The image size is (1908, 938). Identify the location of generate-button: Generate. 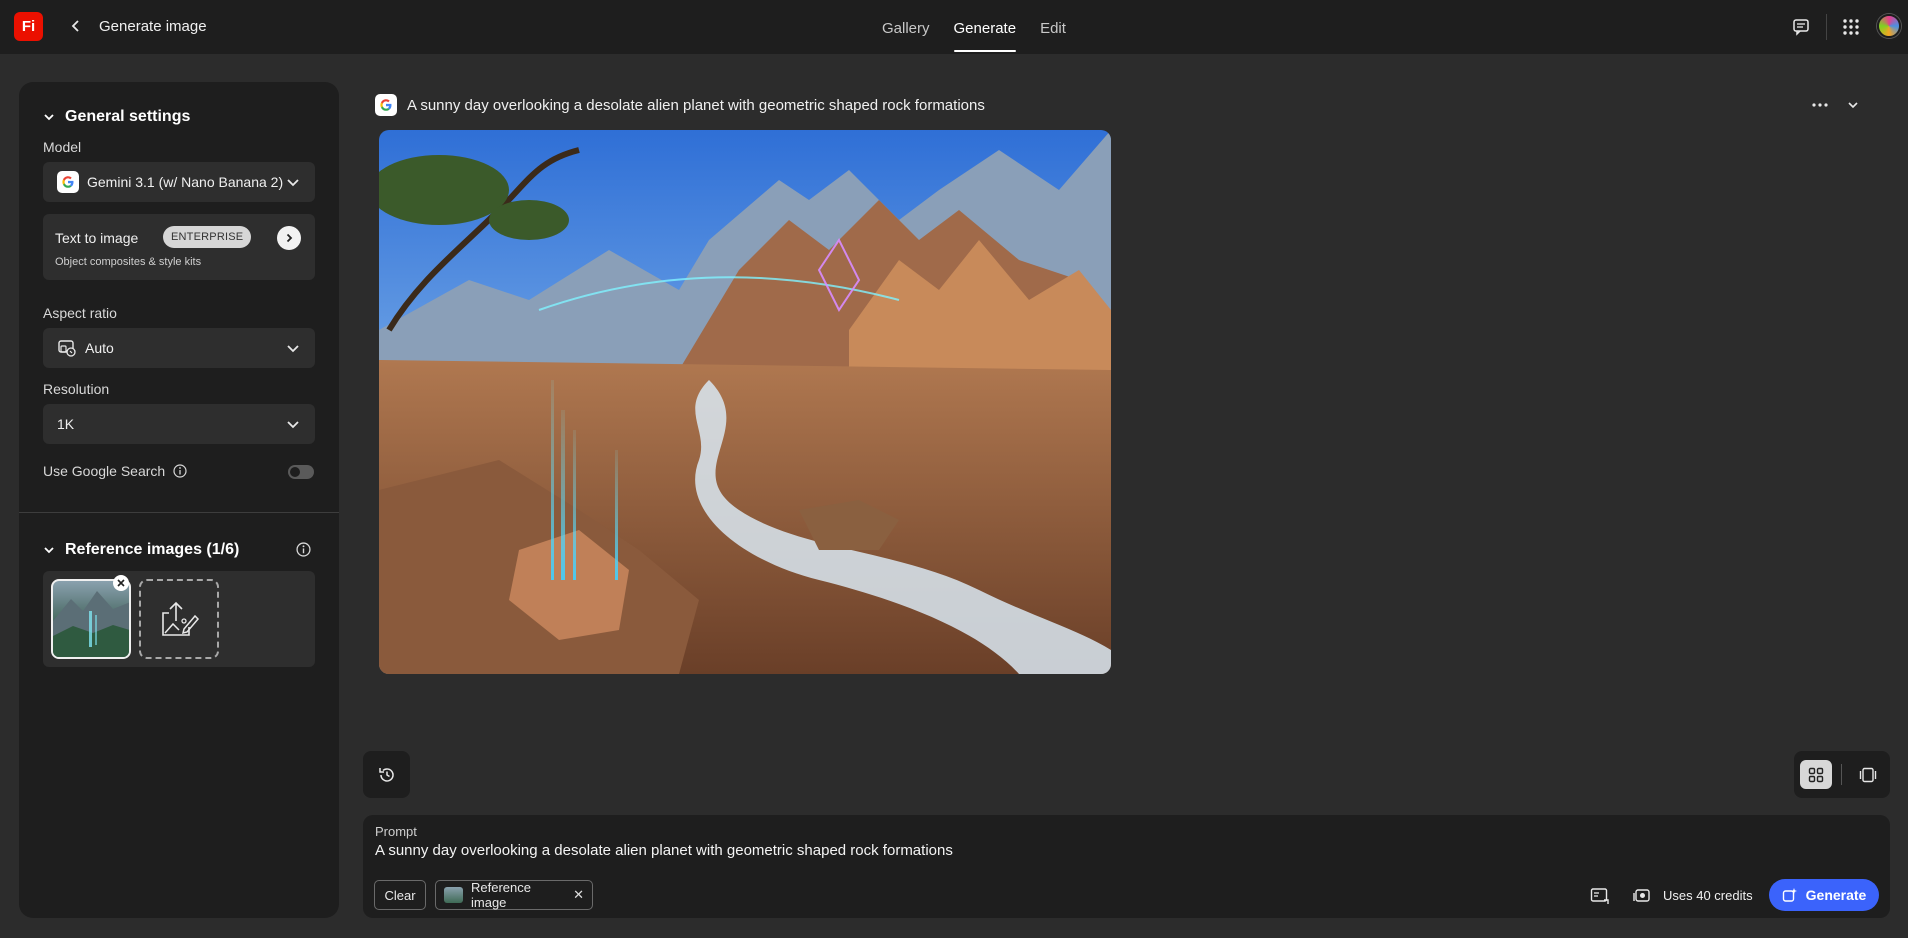
(1824, 895).